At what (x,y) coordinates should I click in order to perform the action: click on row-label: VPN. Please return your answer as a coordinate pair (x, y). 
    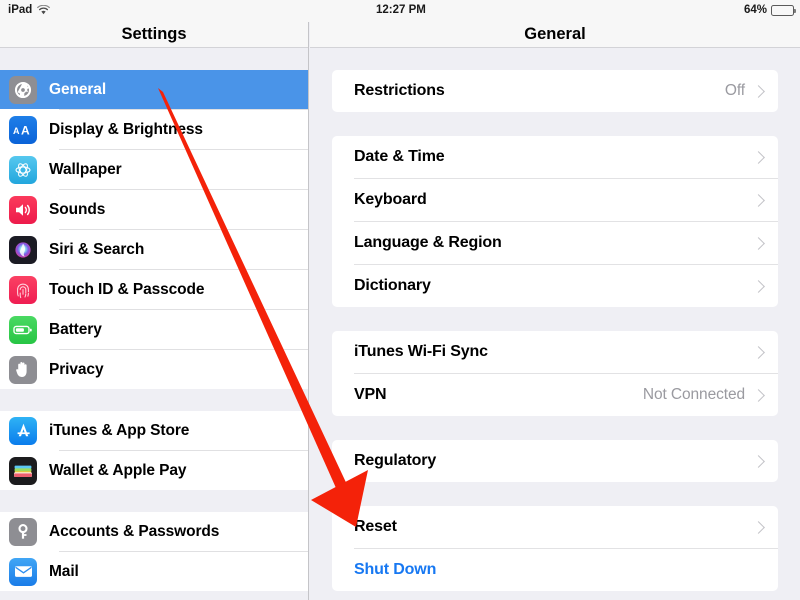
    Looking at the image, I should click on (370, 394).